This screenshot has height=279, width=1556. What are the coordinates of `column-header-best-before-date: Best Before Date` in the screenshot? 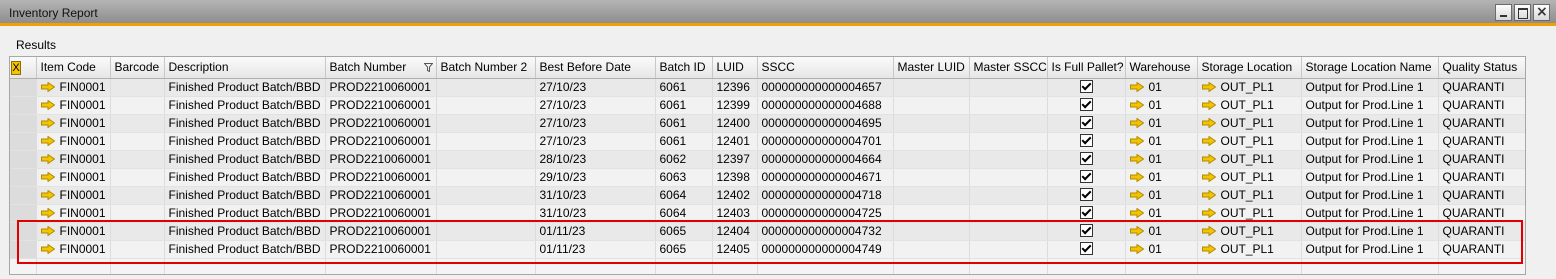 It's located at (595, 68).